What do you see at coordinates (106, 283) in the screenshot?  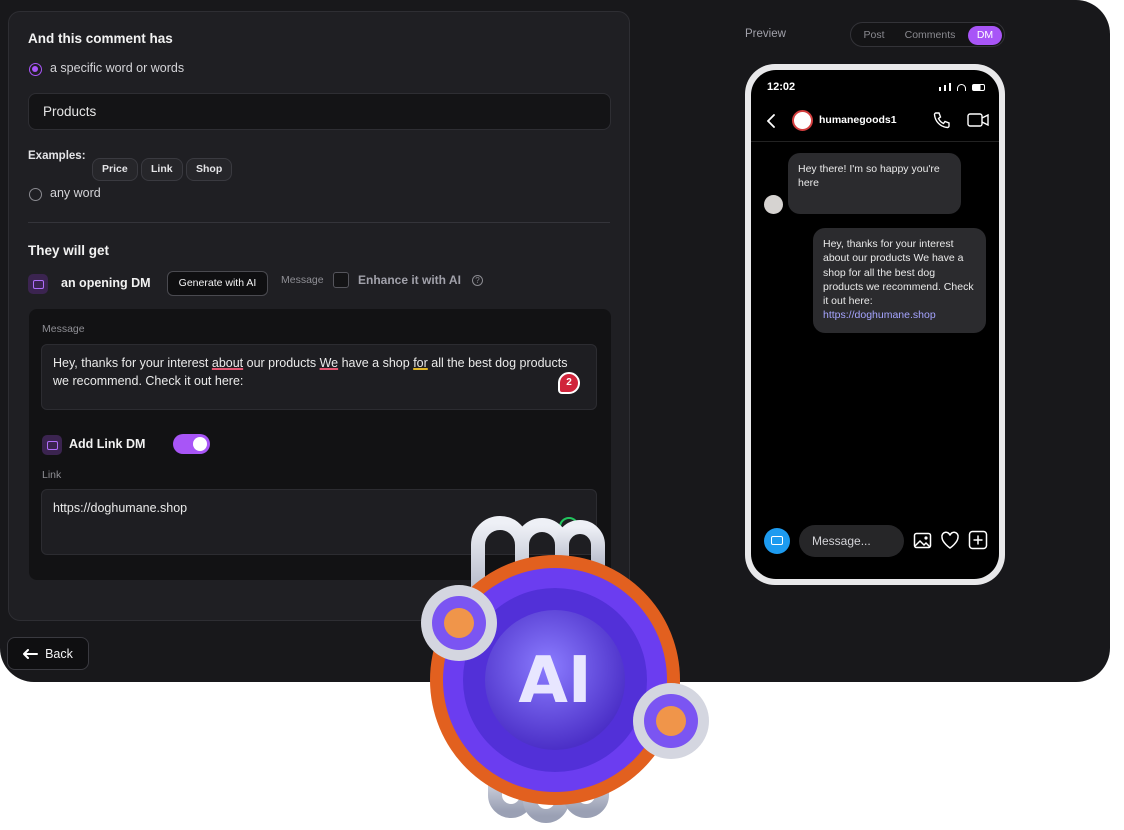 I see `opening-dm-label: an opening DM` at bounding box center [106, 283].